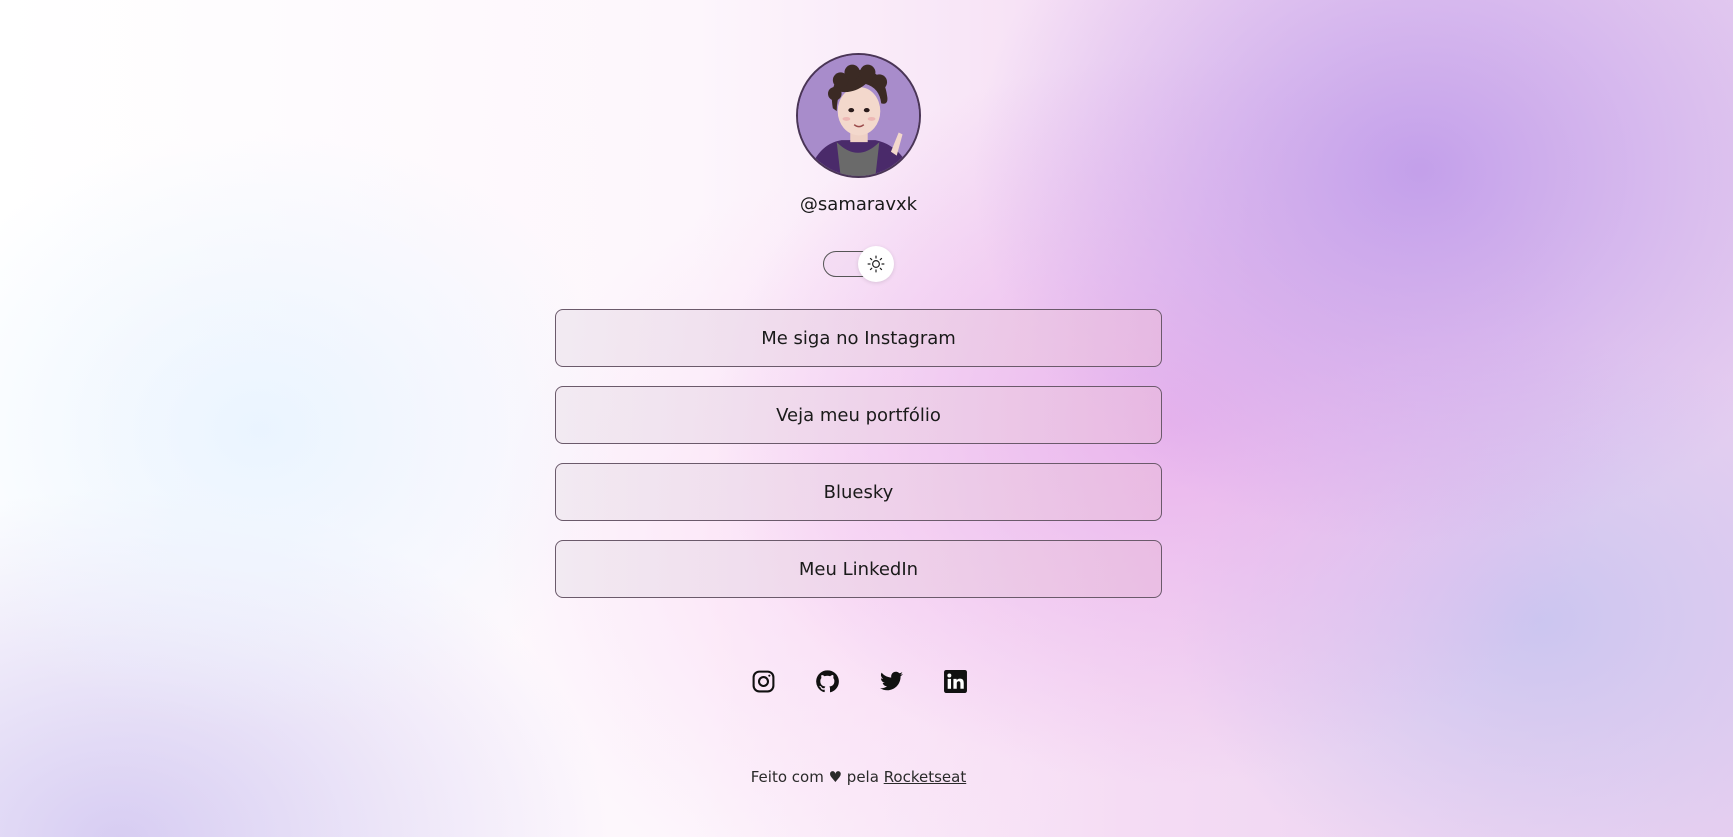 The image size is (1733, 837). I want to click on footer-text: Feito com ♥ pela, so click(817, 777).